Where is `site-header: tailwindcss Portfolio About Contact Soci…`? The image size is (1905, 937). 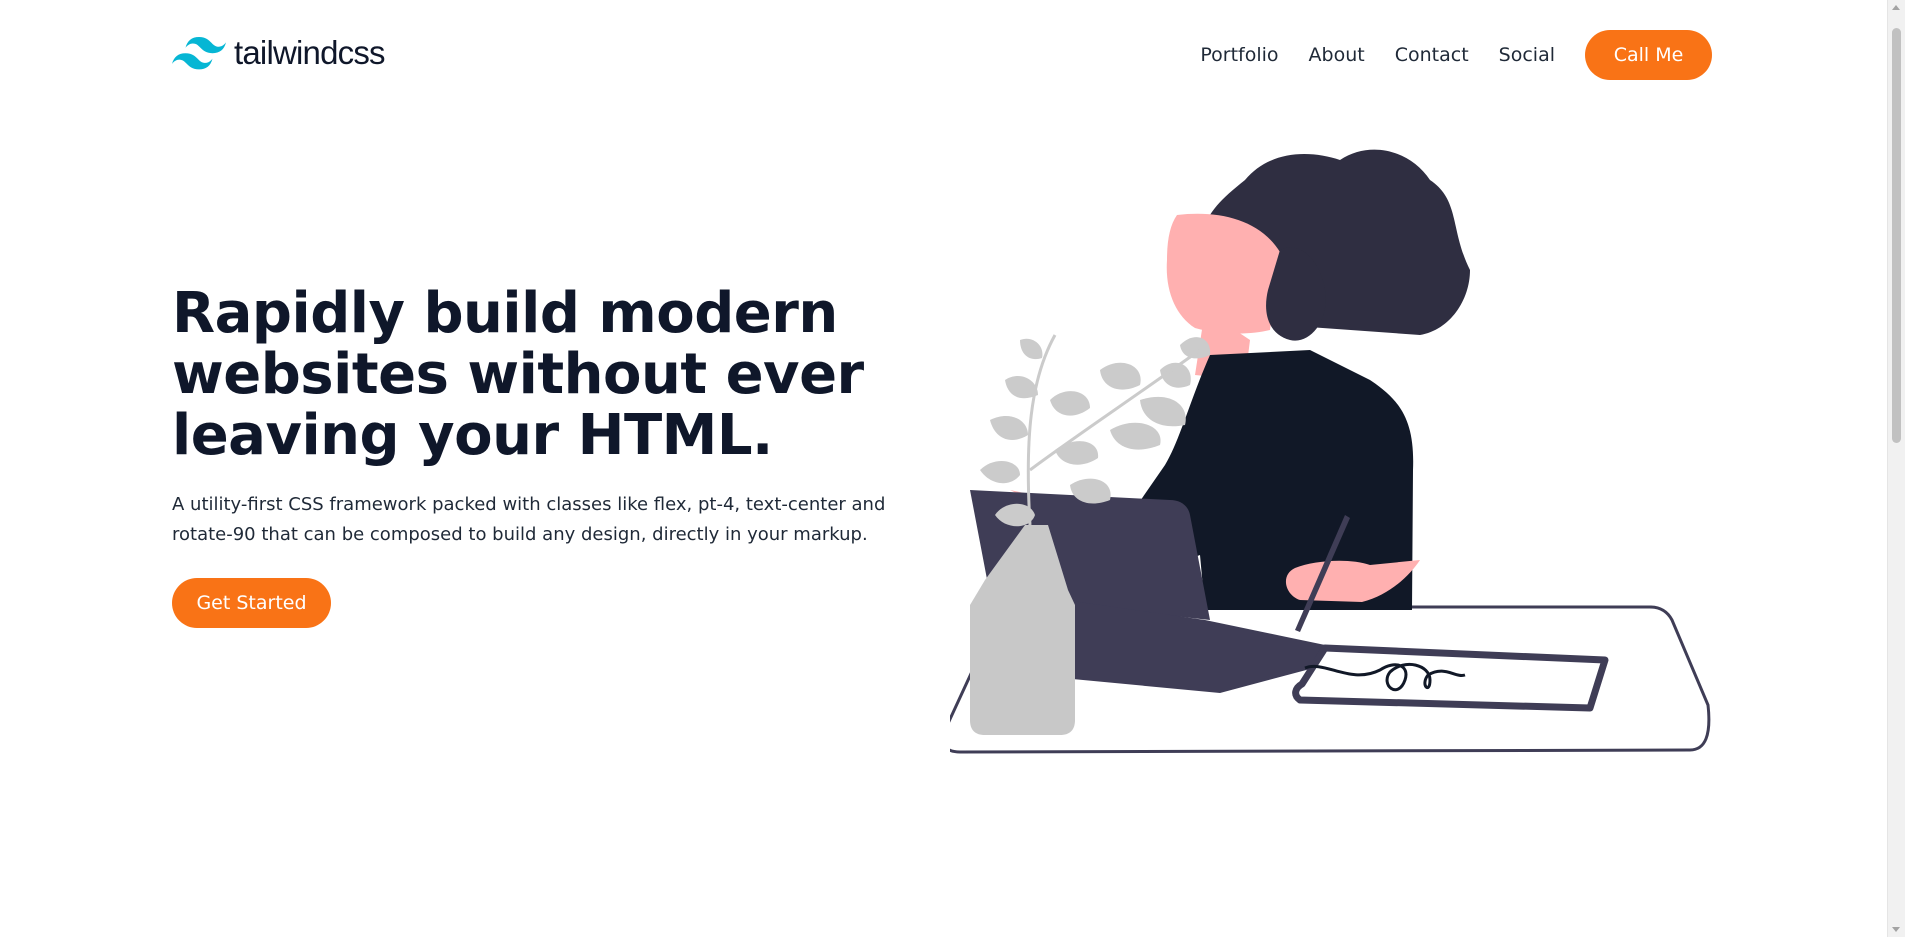 site-header: tailwindcss Portfolio About Contact Soci… is located at coordinates (942, 55).